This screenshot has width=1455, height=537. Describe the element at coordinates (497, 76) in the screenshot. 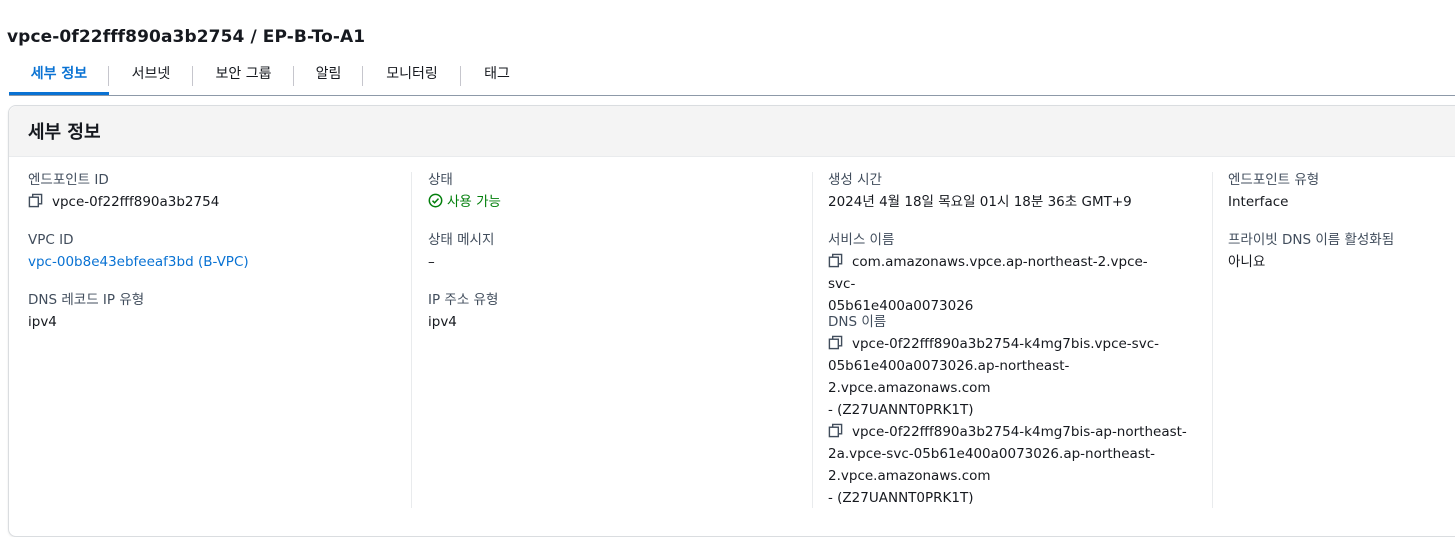

I see `tab-tags: 태그` at that location.